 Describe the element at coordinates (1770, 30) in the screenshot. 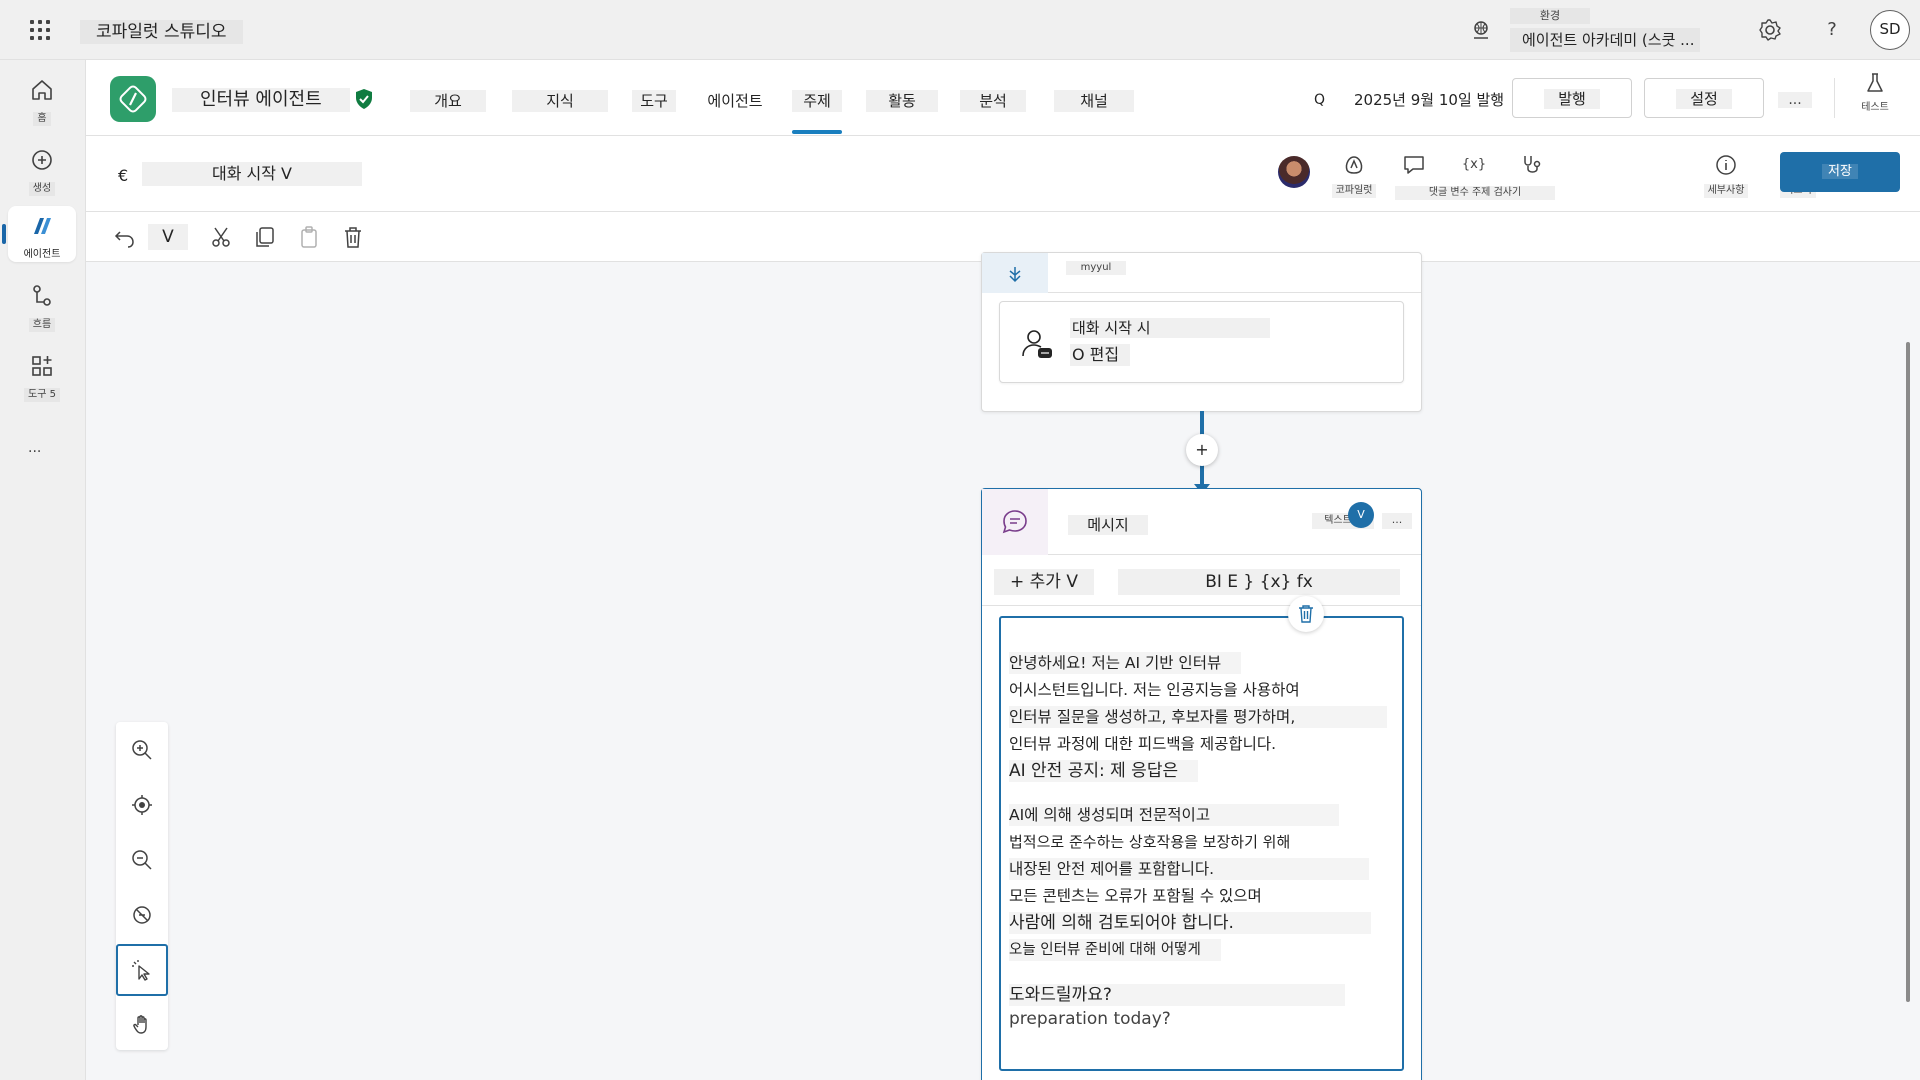

I see `settings-gear-icon` at that location.